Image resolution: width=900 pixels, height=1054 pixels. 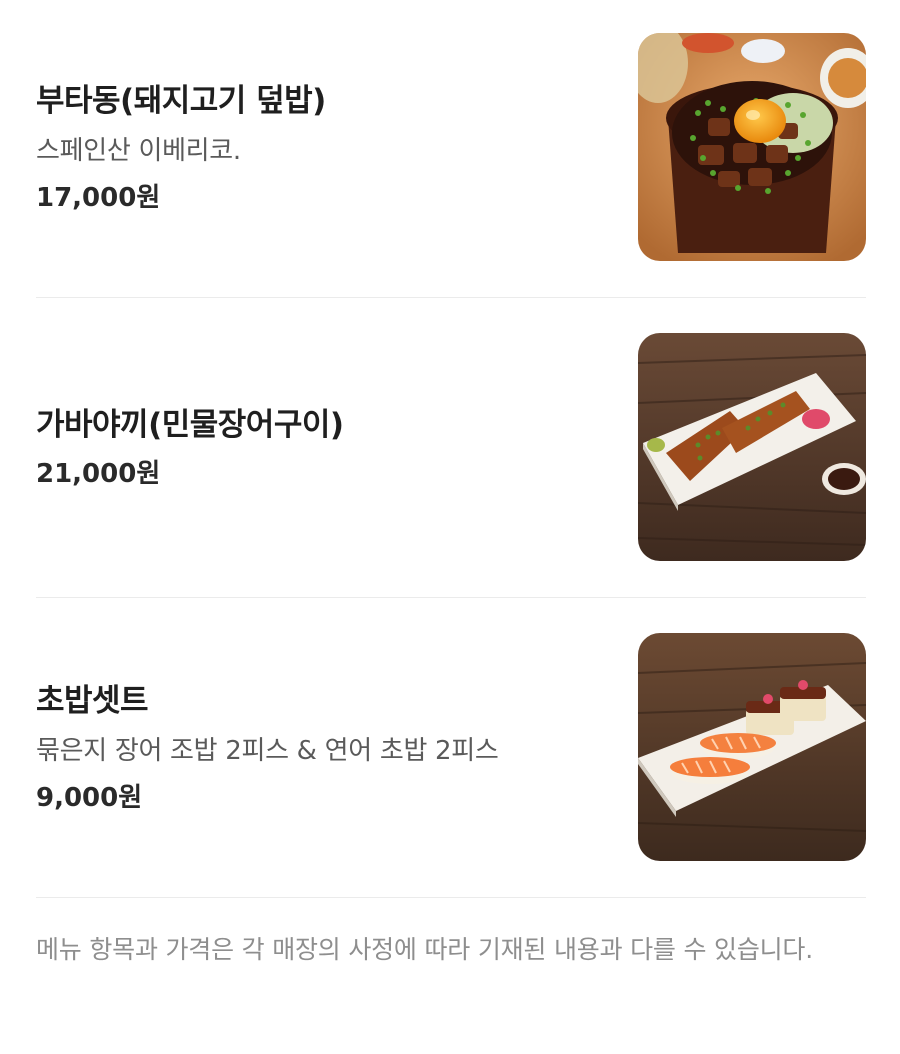 I want to click on pork-rice-bowl-image, so click(x=752, y=147).